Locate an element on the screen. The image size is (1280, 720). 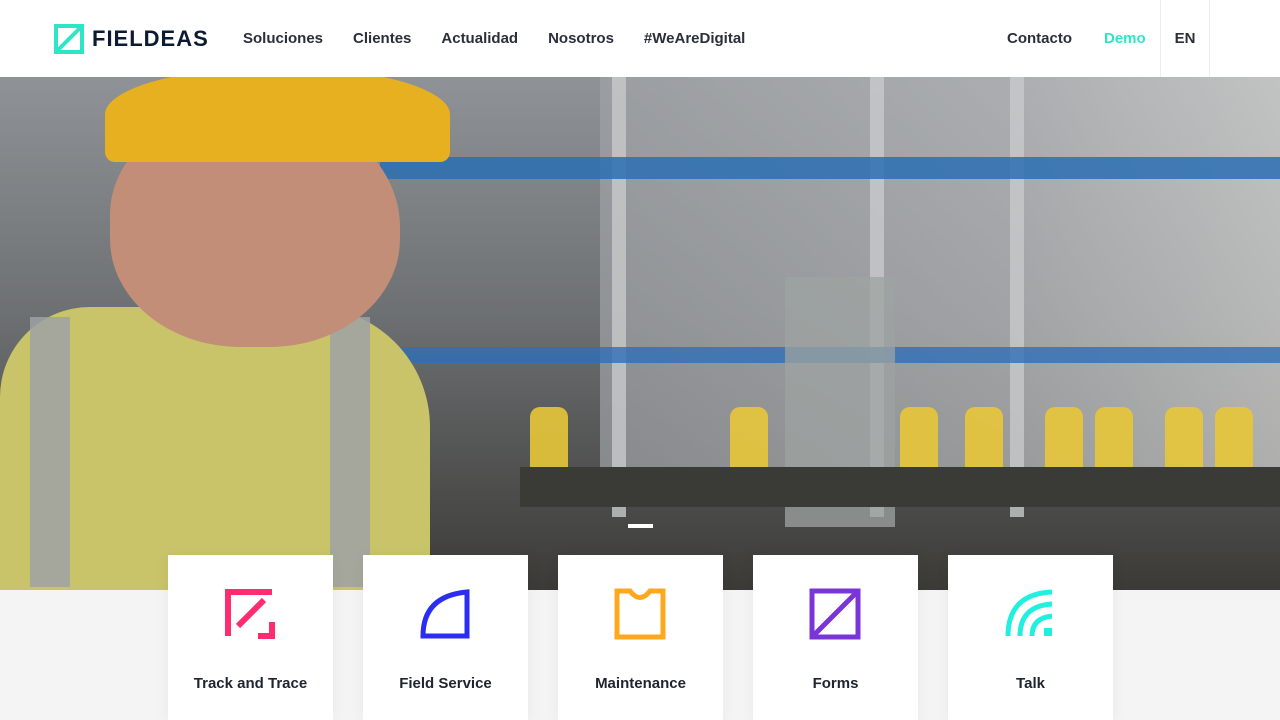
card-label: Talk is located at coordinates (1030, 683).